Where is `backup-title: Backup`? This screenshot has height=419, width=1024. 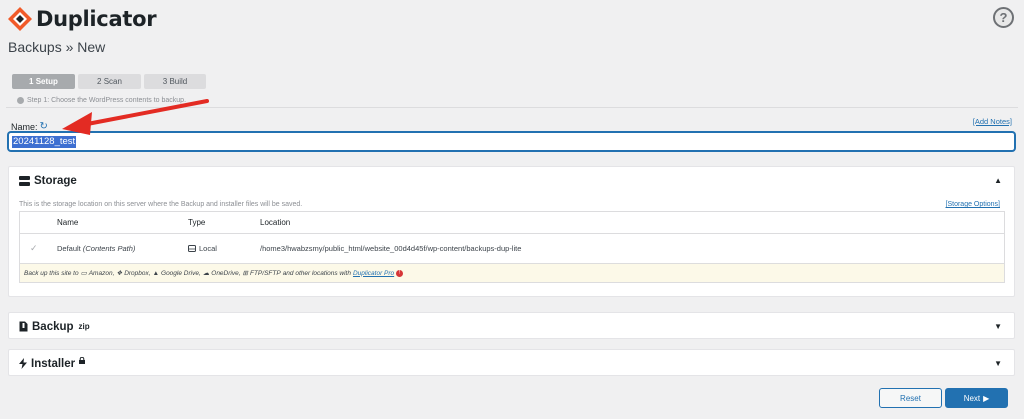 backup-title: Backup is located at coordinates (53, 326).